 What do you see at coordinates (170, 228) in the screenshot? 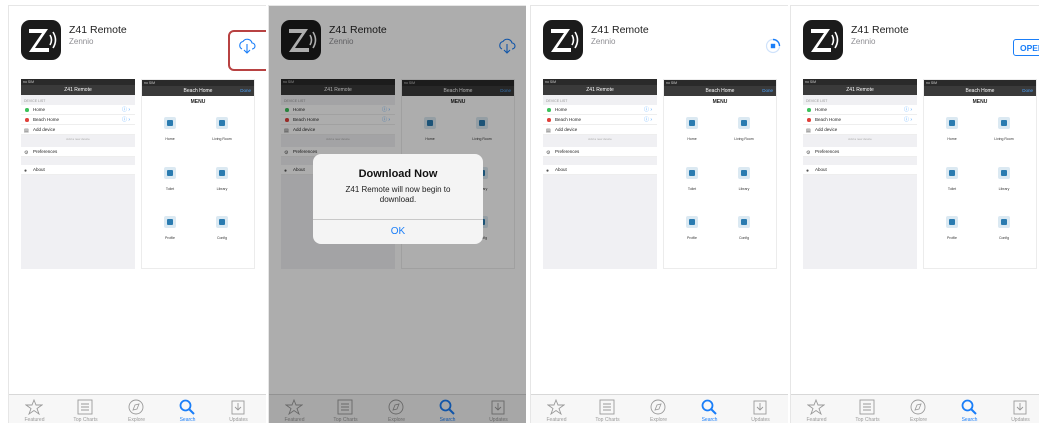
I see `menu-tile: Profile` at bounding box center [170, 228].